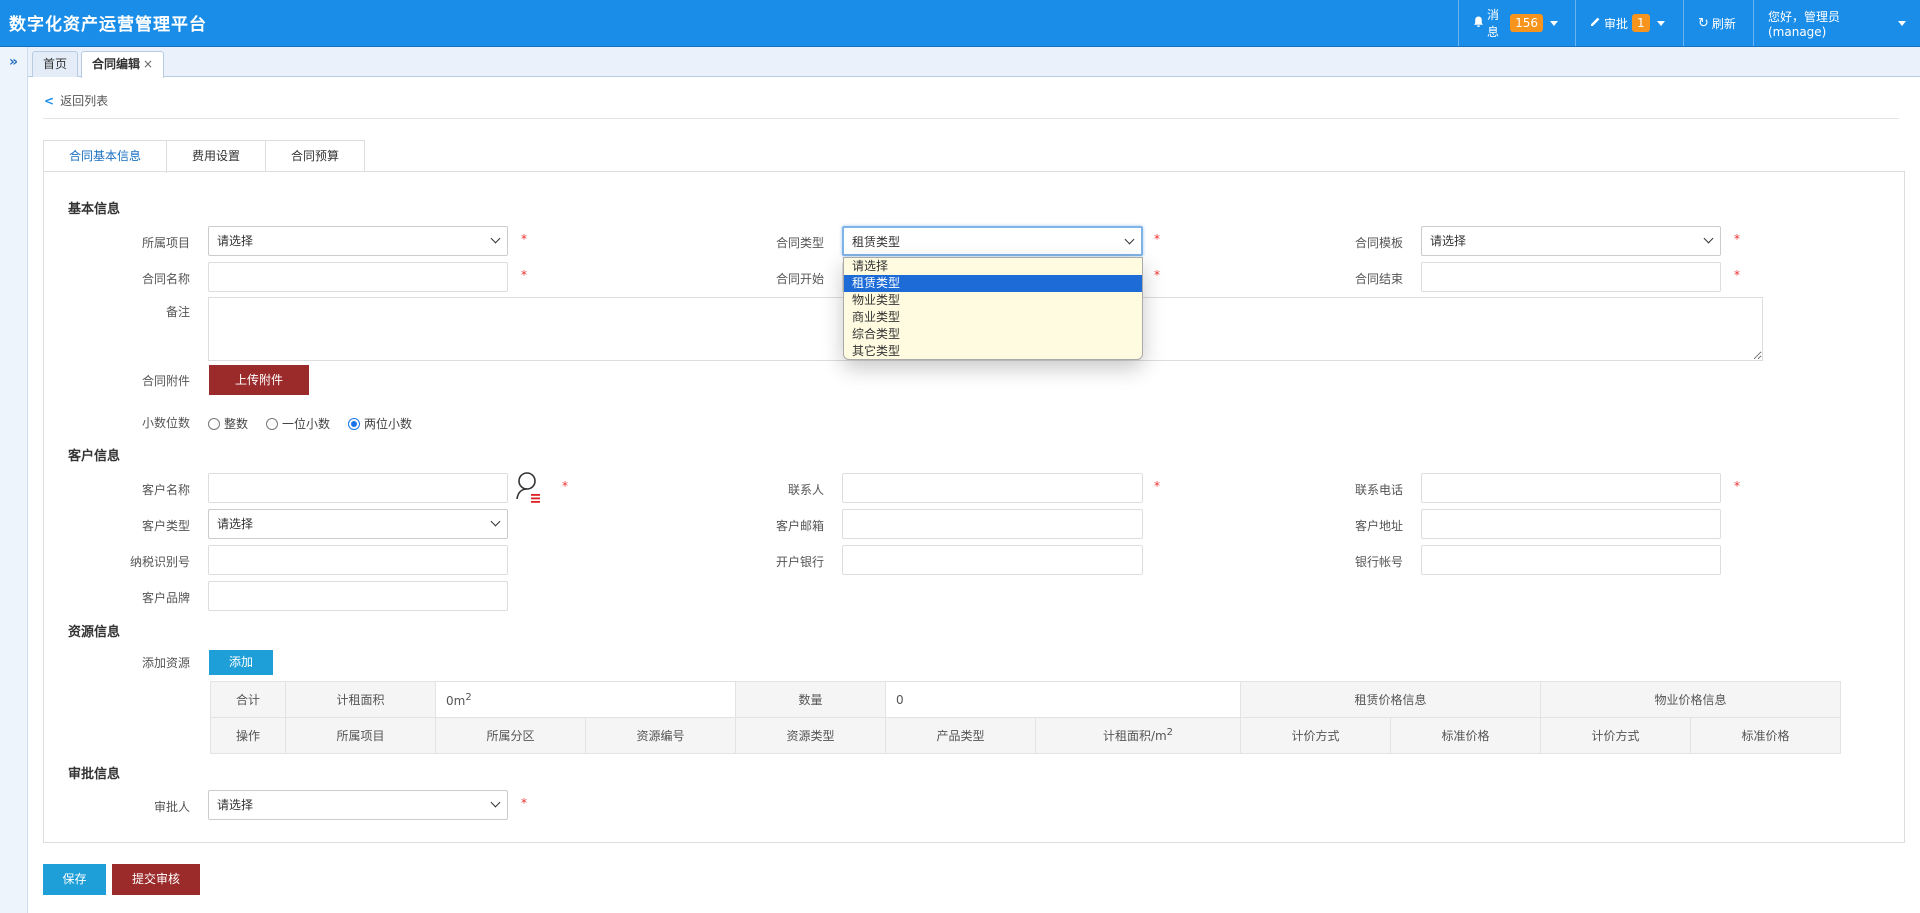 This screenshot has width=1920, height=913. I want to click on contract-end-label: 合同结束, so click(1378, 279).